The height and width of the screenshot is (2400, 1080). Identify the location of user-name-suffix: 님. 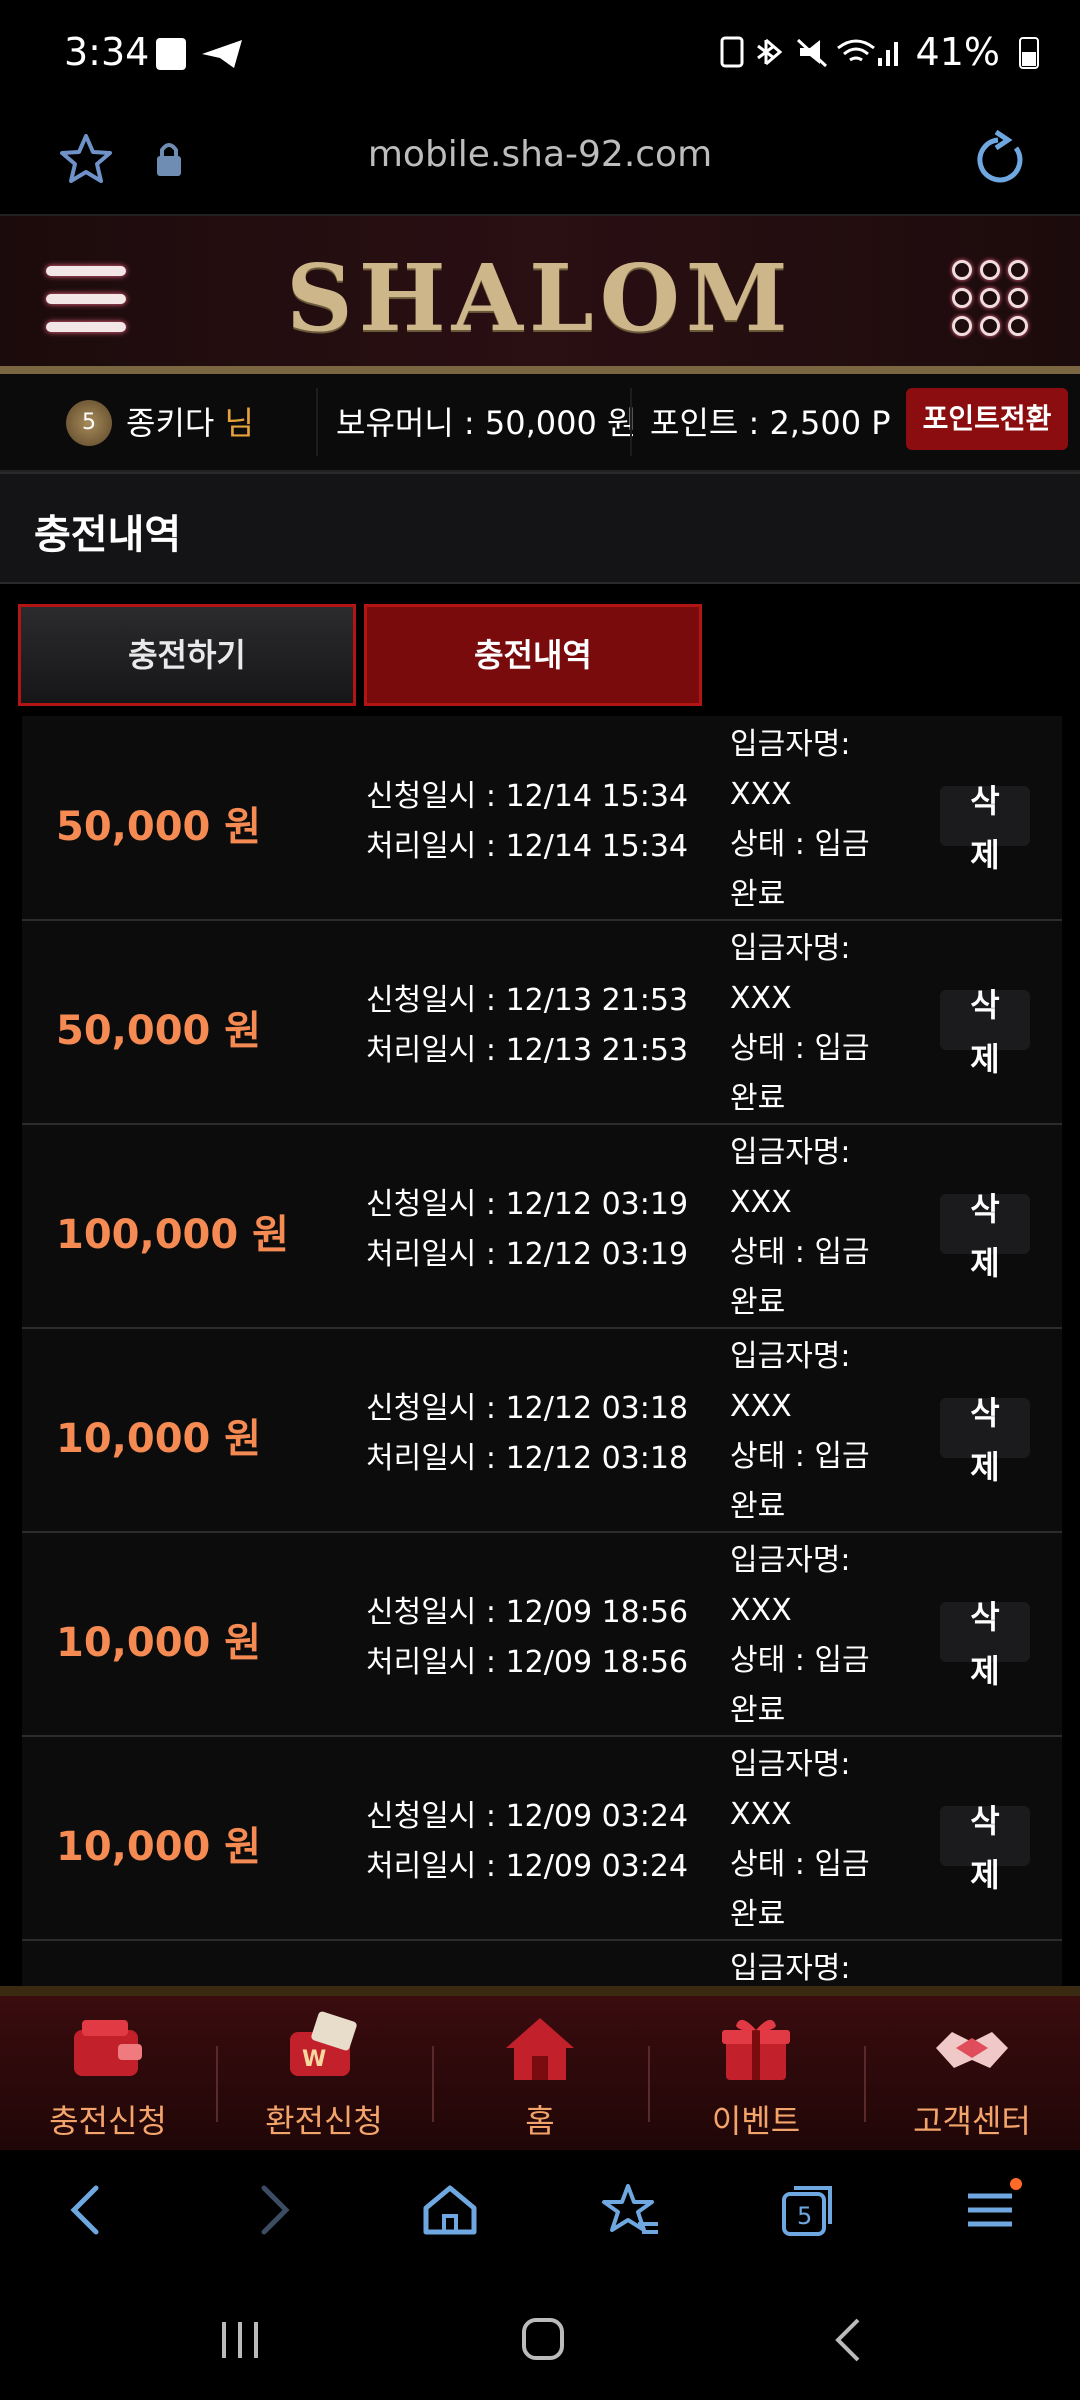
(239, 423).